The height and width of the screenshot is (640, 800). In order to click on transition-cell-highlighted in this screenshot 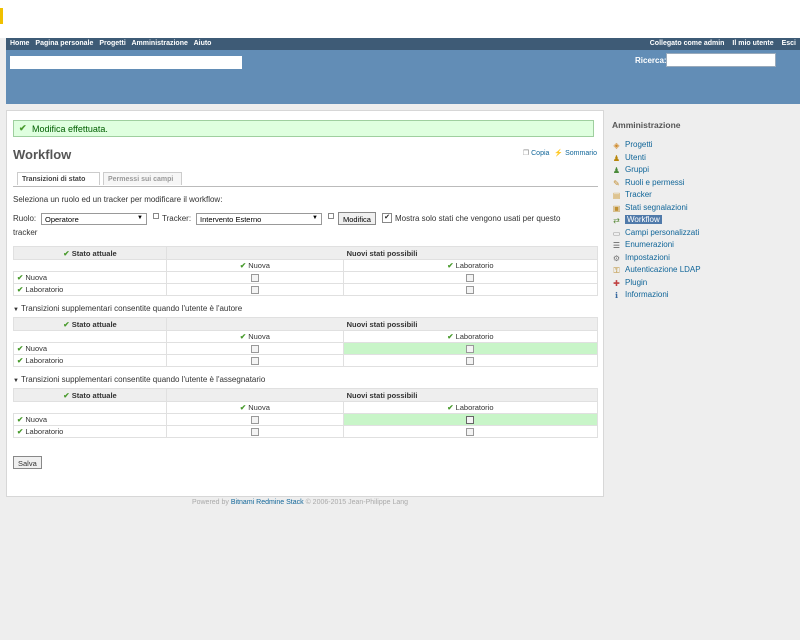, I will do `click(470, 419)`.